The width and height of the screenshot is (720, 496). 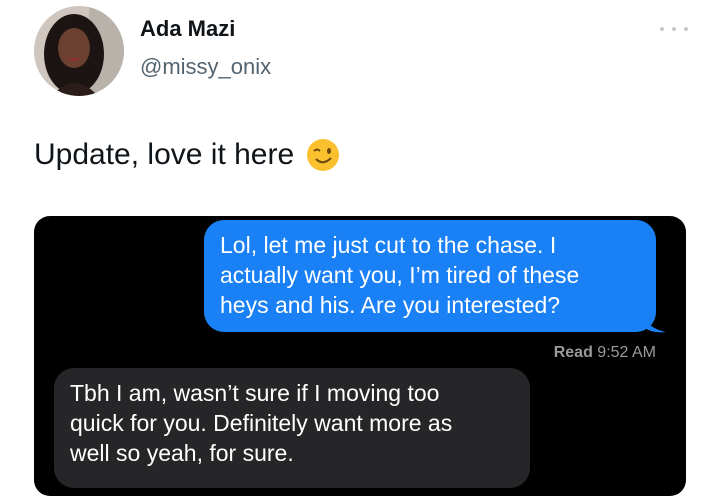 I want to click on tweet-text: Update, love it here, so click(x=187, y=155).